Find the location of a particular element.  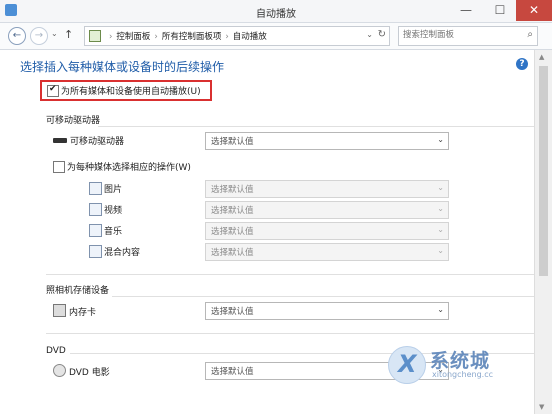

memory-card-icon is located at coordinates (59, 310).